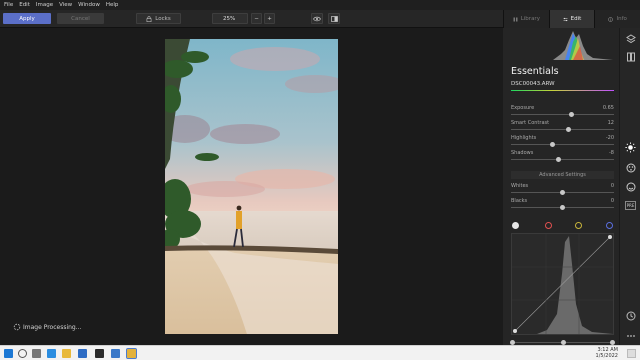 This screenshot has height=360, width=640. What do you see at coordinates (562, 192) in the screenshot?
I see `whites-slider-handle` at bounding box center [562, 192].